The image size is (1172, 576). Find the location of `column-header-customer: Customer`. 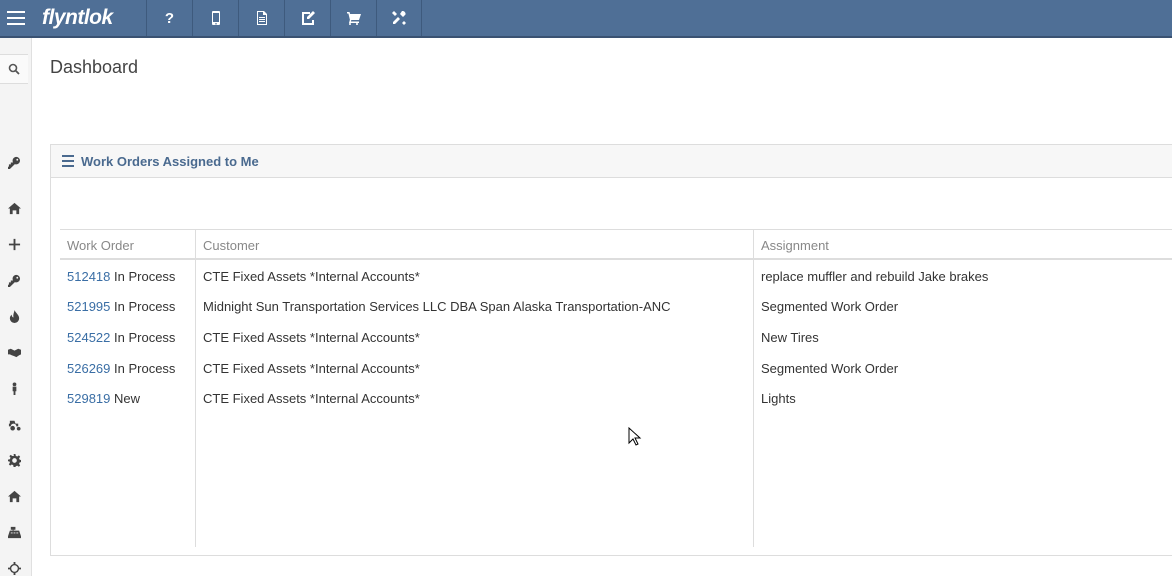

column-header-customer: Customer is located at coordinates (231, 245).